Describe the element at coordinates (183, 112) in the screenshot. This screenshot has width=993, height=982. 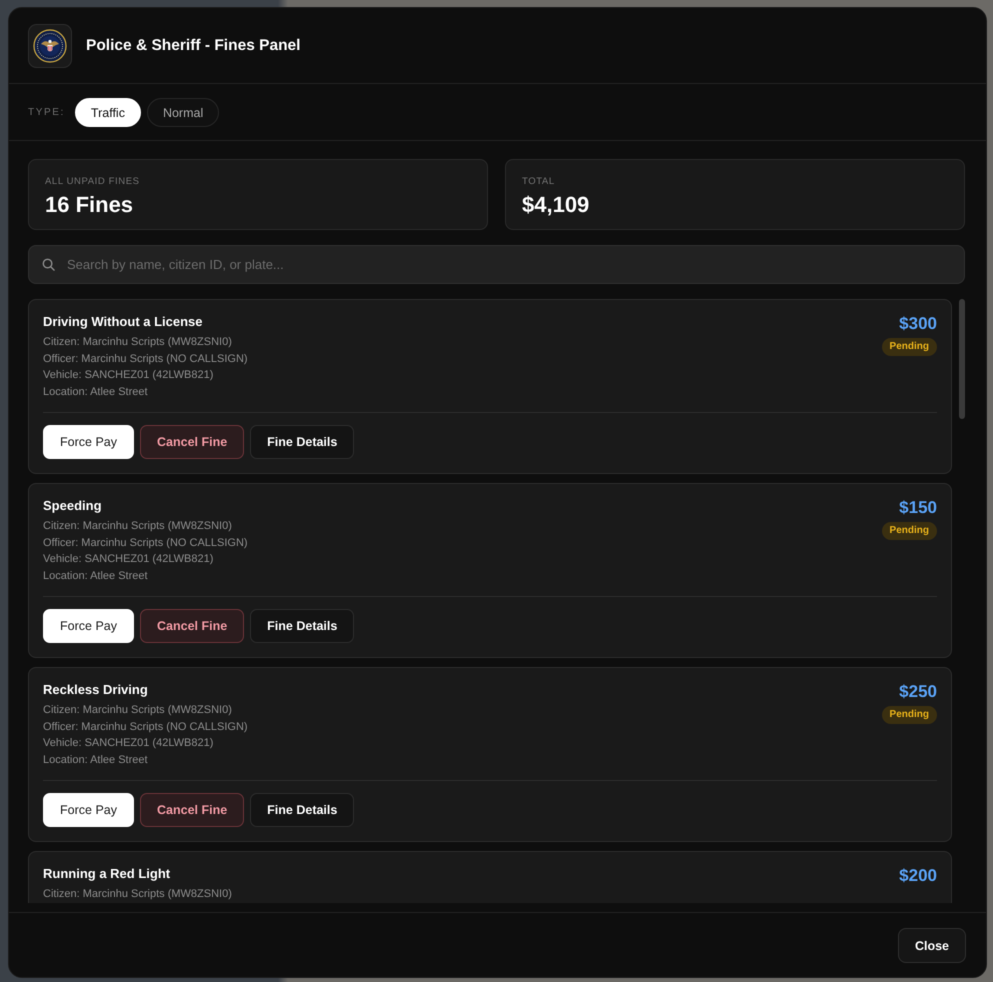
I see `filter-tab: Normal` at that location.